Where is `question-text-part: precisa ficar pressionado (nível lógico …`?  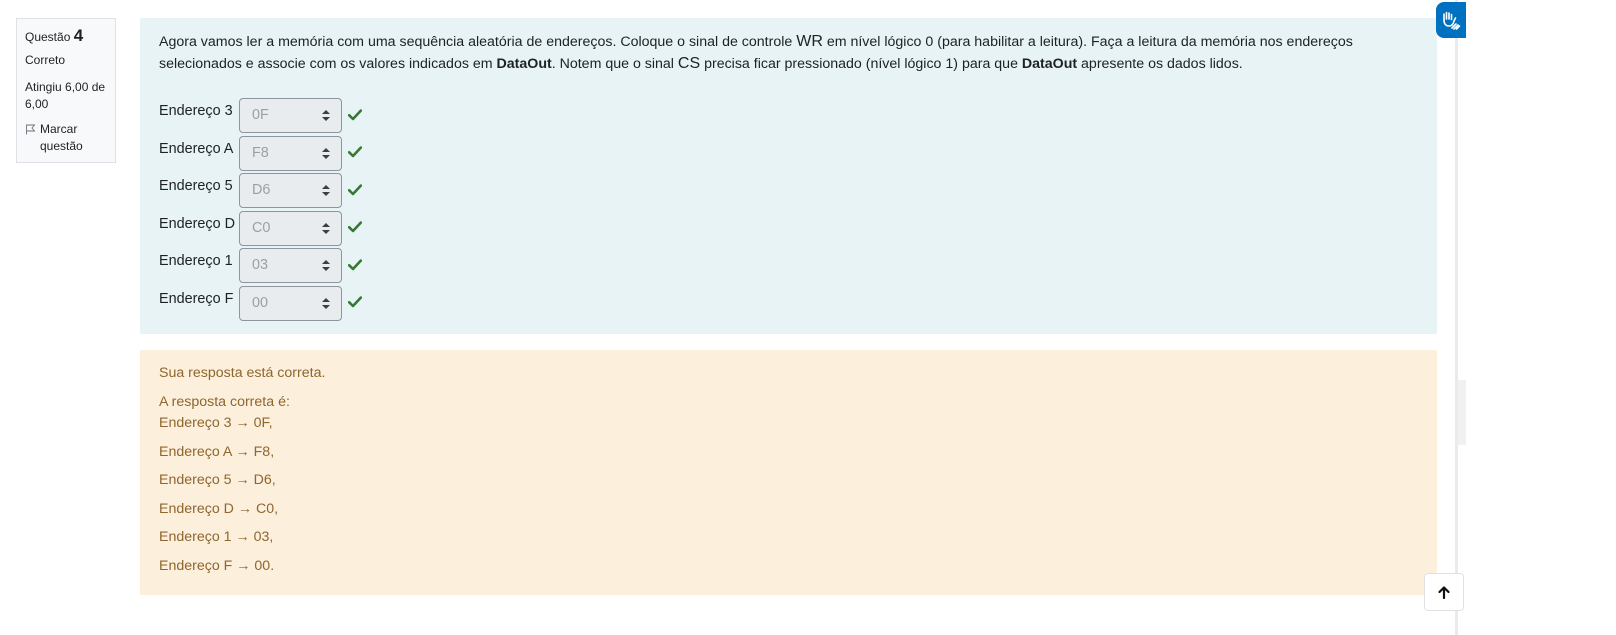
question-text-part: precisa ficar pressionado (nível lógico … is located at coordinates (861, 64).